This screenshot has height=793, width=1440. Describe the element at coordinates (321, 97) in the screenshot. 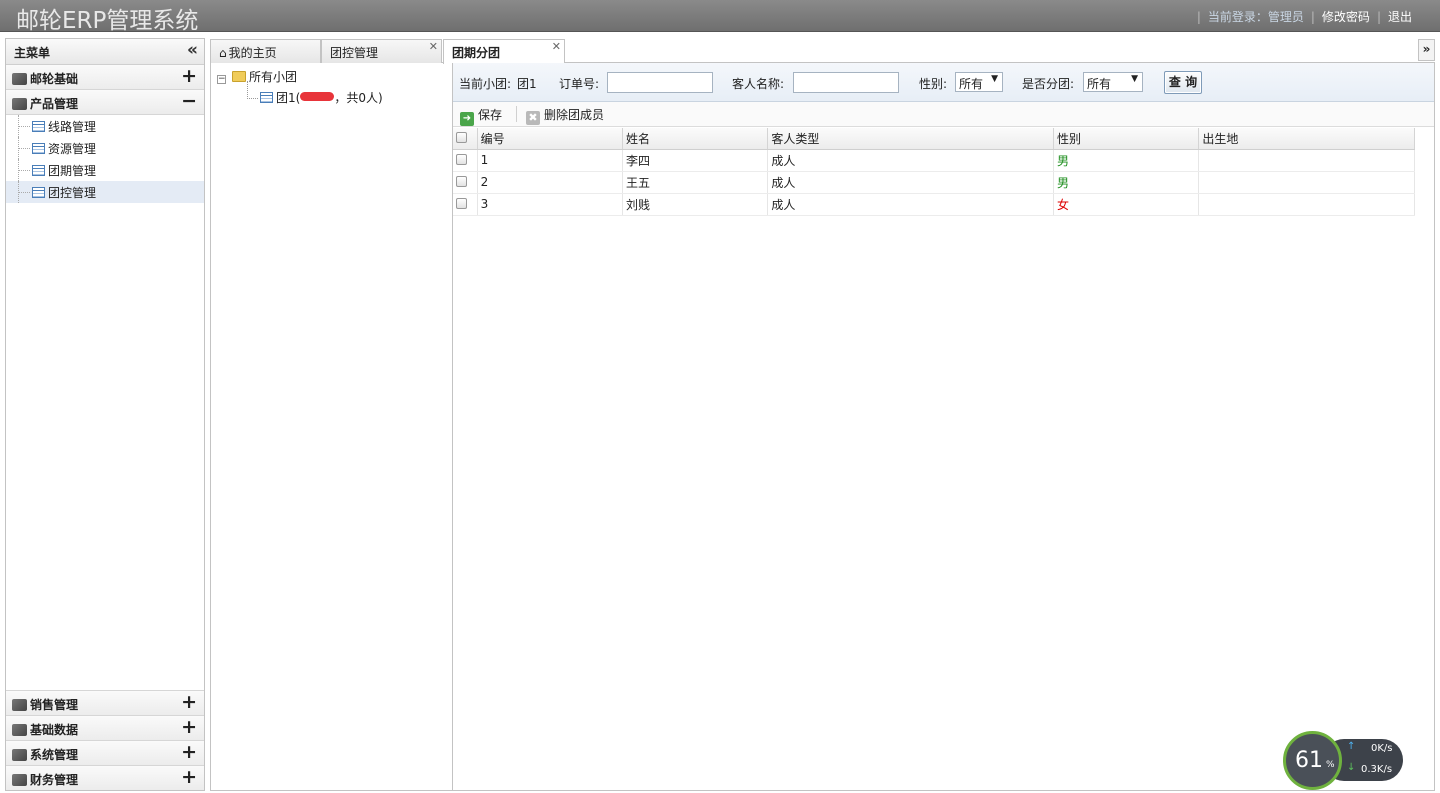

I see `tree-node-group-1: 团1(，共0人)` at that location.